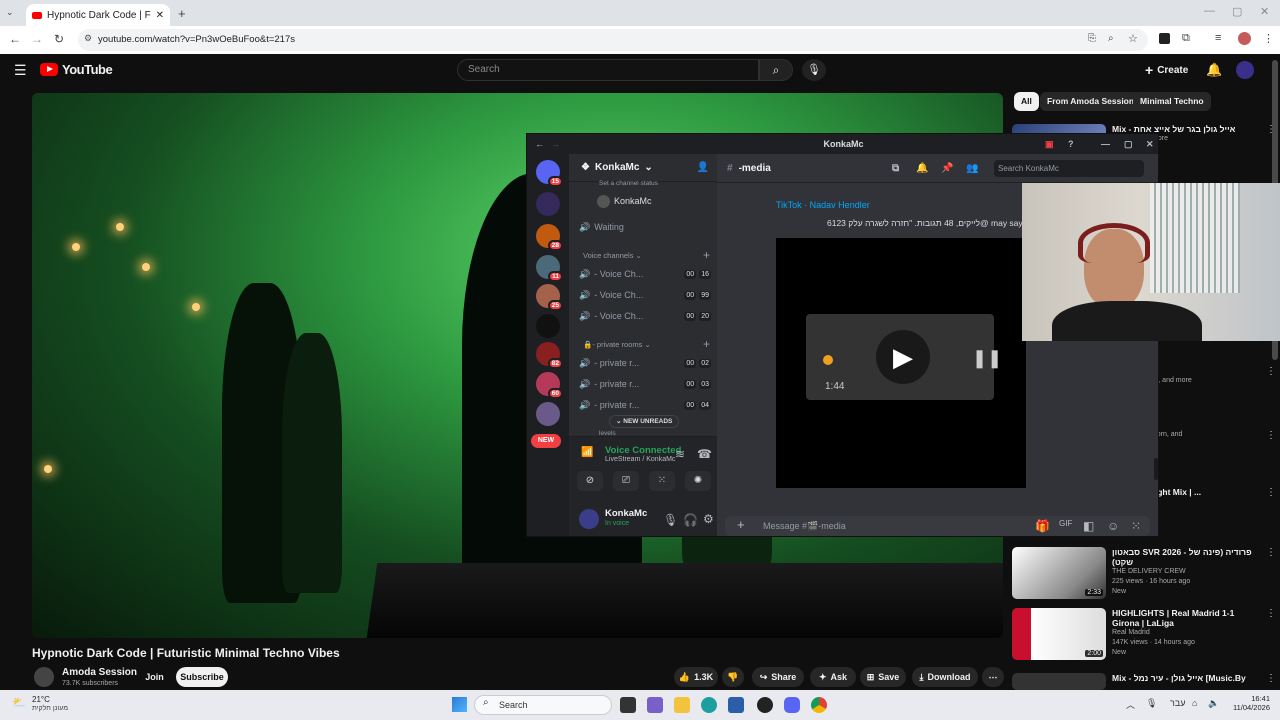 This screenshot has width=1280, height=720. I want to click on pin-icon: 📌, so click(947, 168).